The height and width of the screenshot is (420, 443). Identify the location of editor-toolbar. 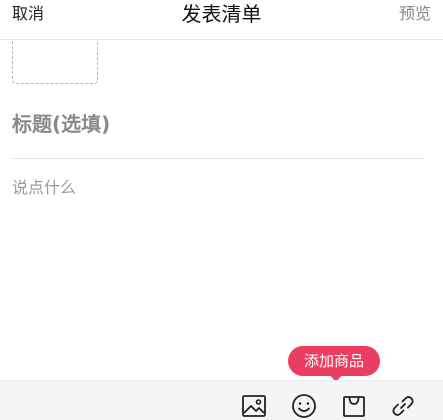
(221, 400).